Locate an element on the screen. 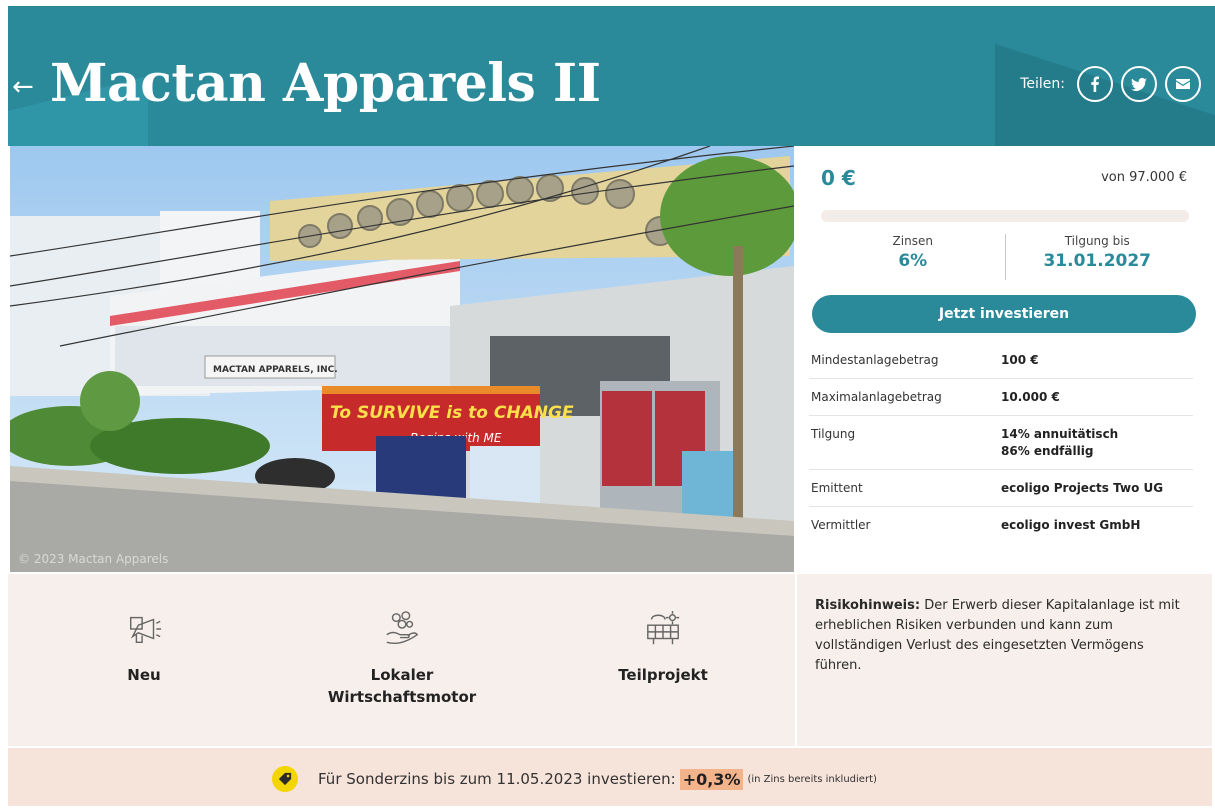 This screenshot has height=810, width=1215. feature-label: Lokaler Wirtschaftsmotor is located at coordinates (402, 686).